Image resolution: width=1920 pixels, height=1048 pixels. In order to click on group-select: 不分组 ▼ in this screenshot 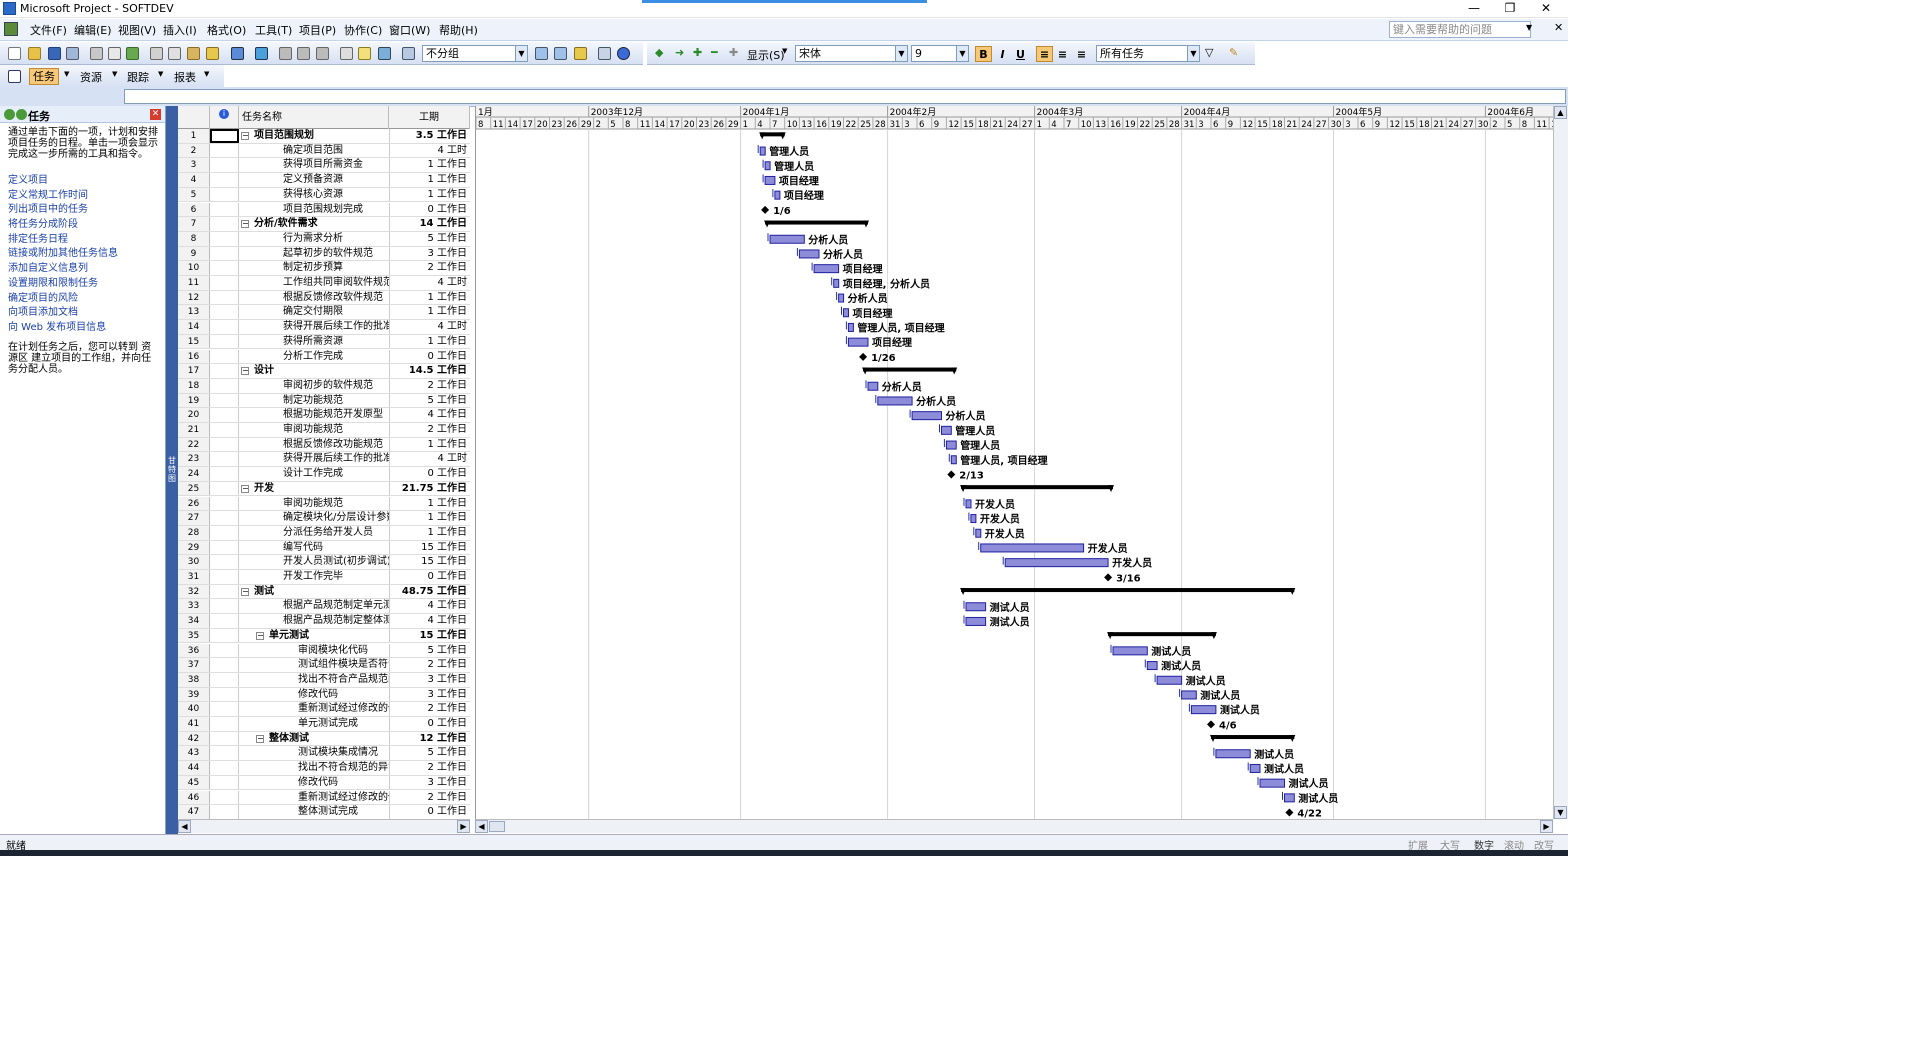, I will do `click(475, 53)`.